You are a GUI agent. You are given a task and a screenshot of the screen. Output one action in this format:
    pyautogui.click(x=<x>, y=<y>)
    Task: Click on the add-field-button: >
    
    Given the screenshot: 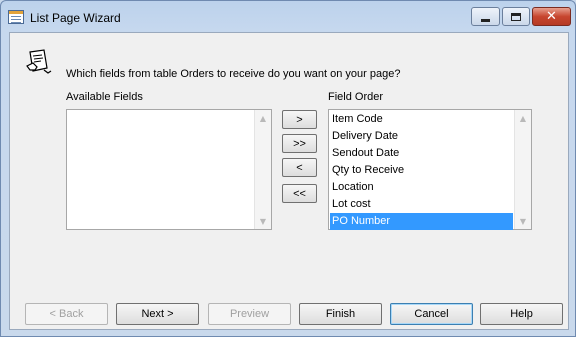 What is the action you would take?
    pyautogui.click(x=299, y=119)
    